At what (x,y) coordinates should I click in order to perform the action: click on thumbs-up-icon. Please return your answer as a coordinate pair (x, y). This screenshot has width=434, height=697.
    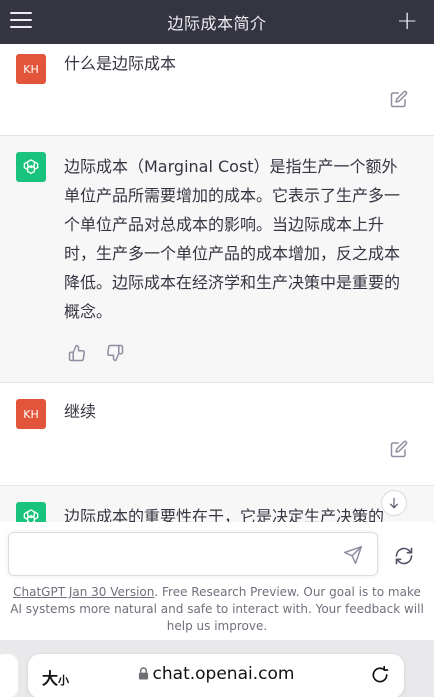
    Looking at the image, I should click on (77, 353).